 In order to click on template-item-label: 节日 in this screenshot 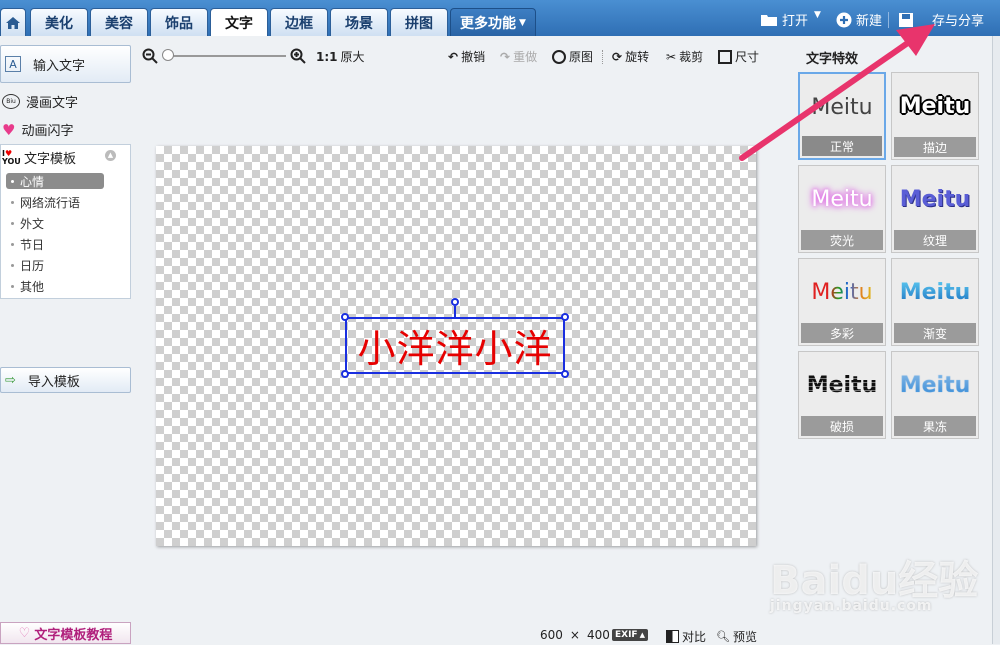, I will do `click(32, 245)`.